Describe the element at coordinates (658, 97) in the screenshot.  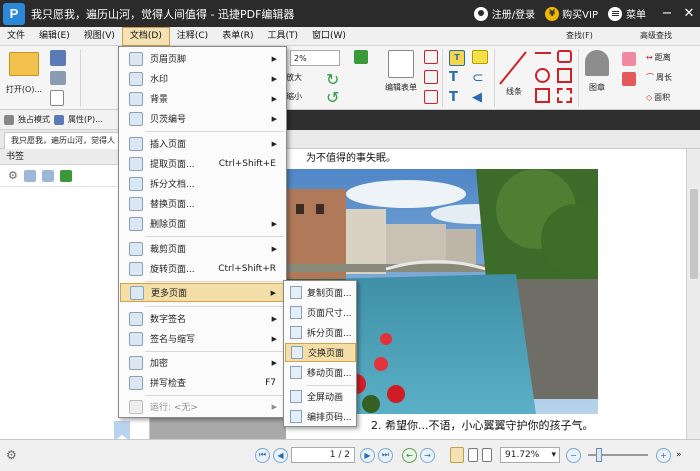
I see `area-tool: ◇ 面积` at that location.